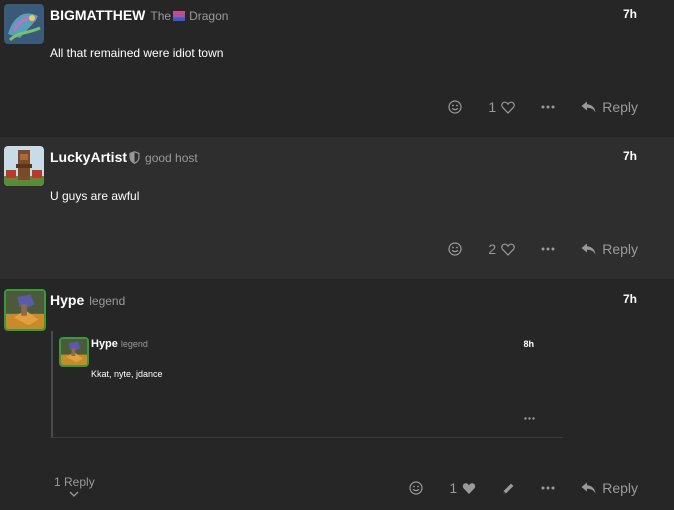  Describe the element at coordinates (492, 249) in the screenshot. I see `like-count: 2` at that location.